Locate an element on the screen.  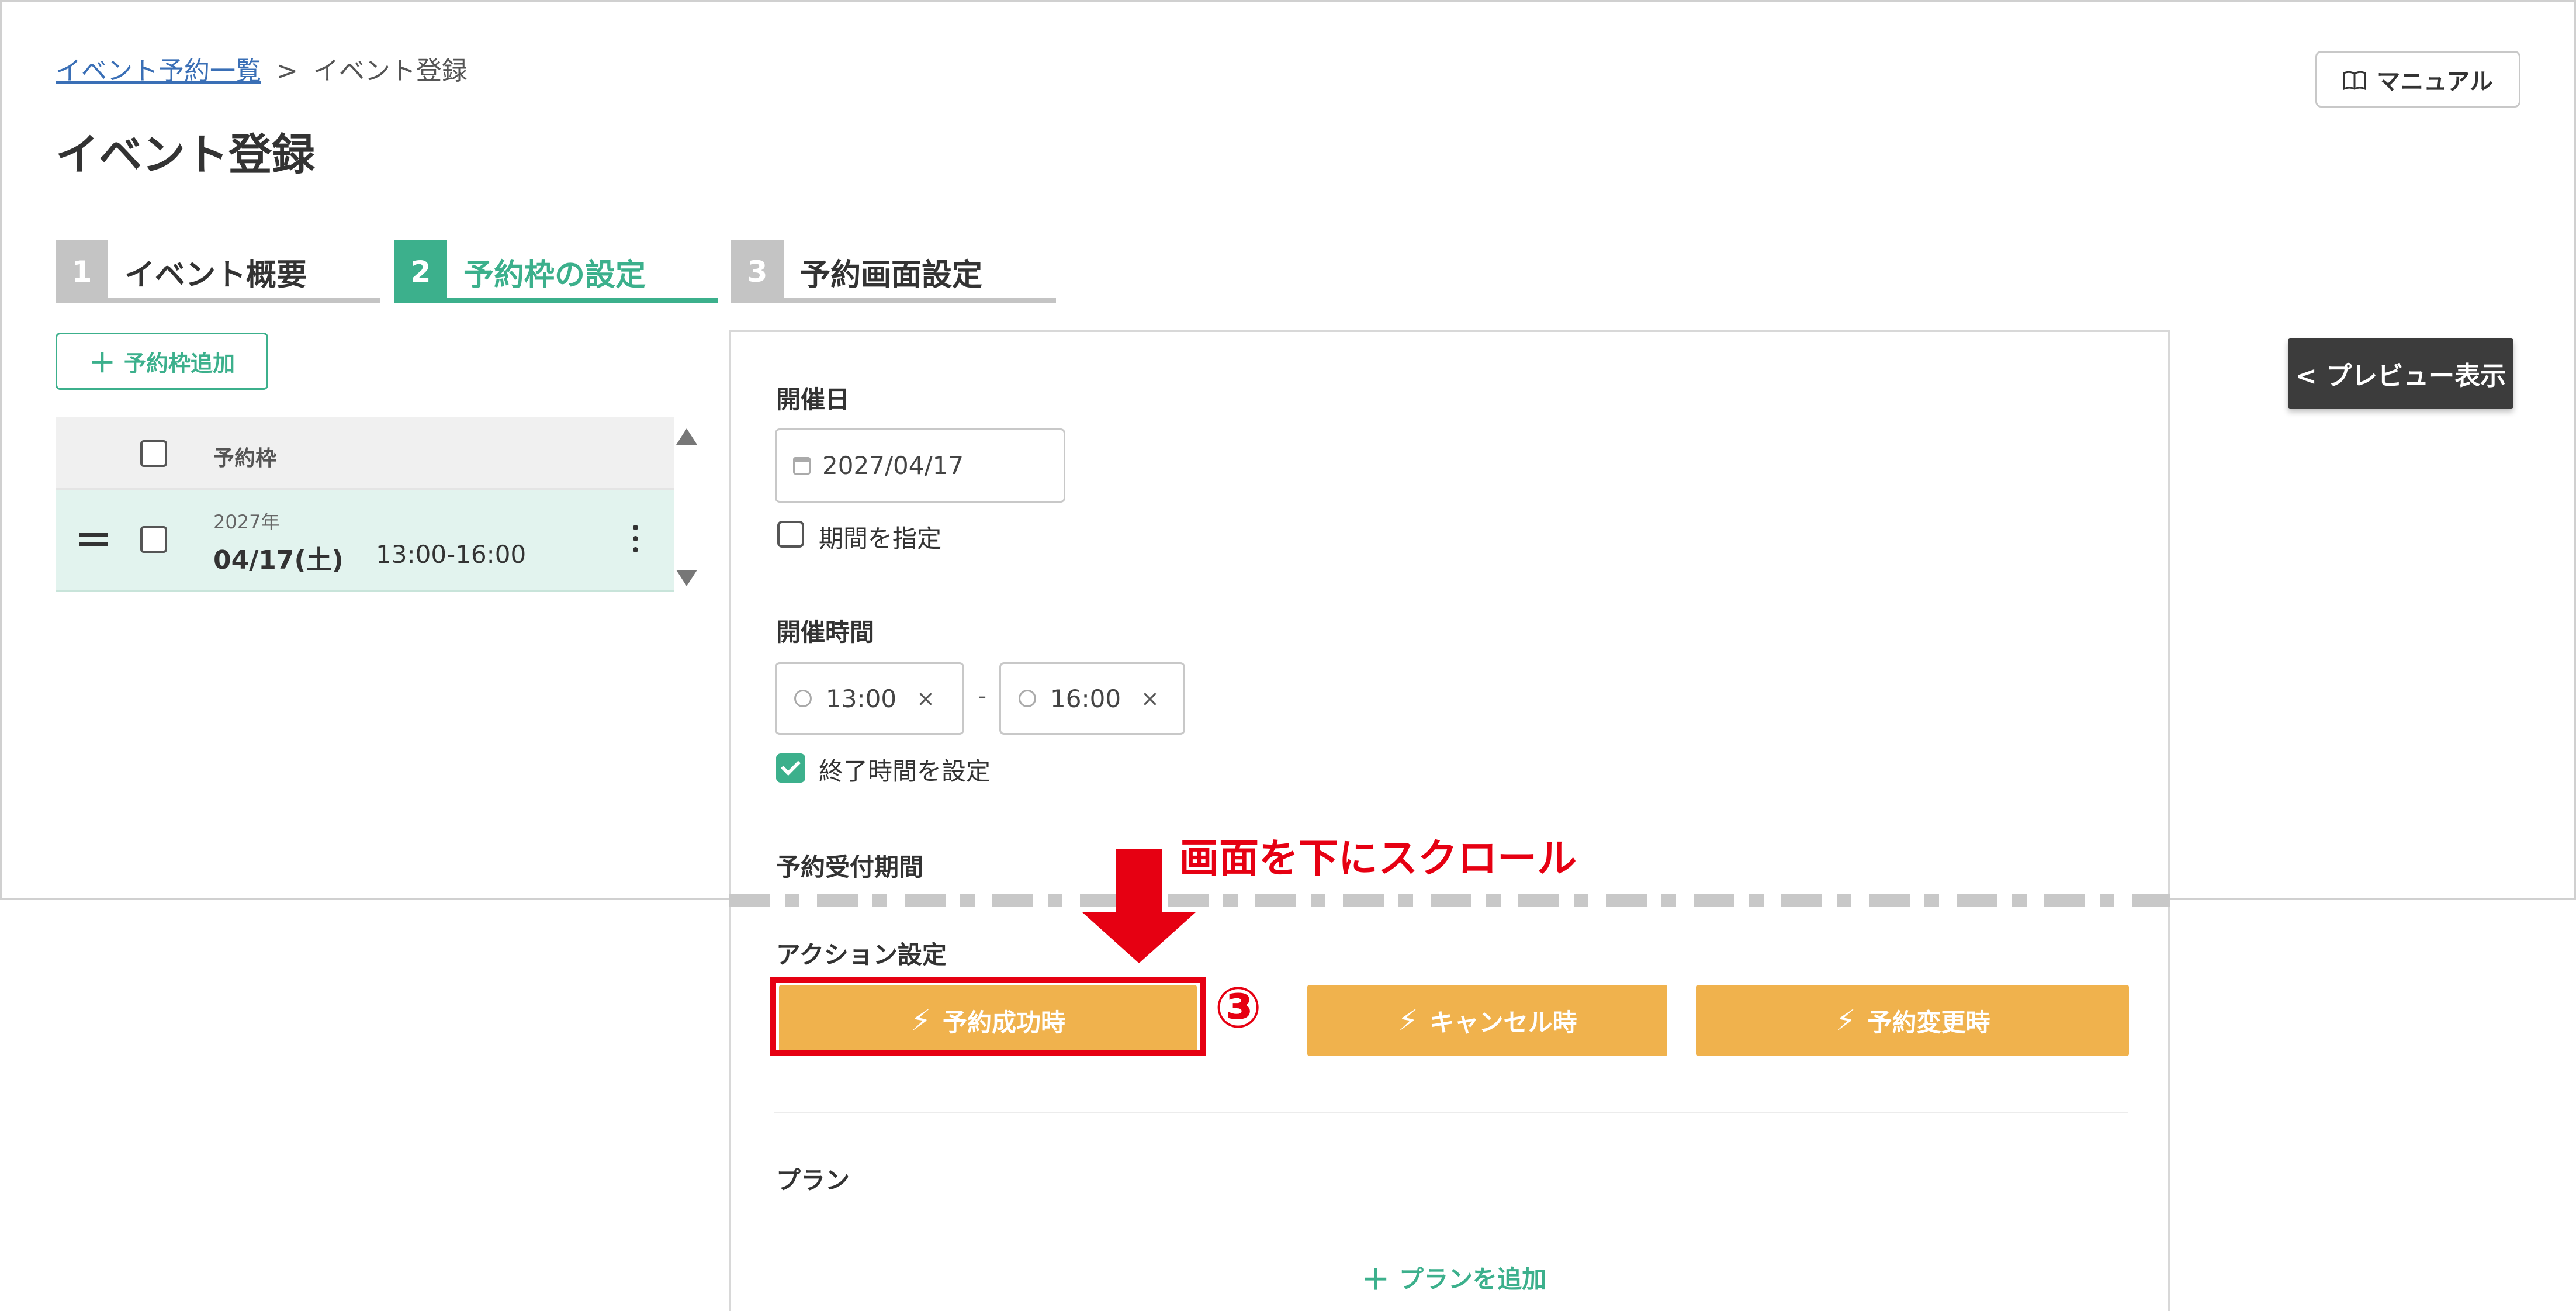
end-time-checkbox-label: 終了時間を設定 is located at coordinates (905, 771).